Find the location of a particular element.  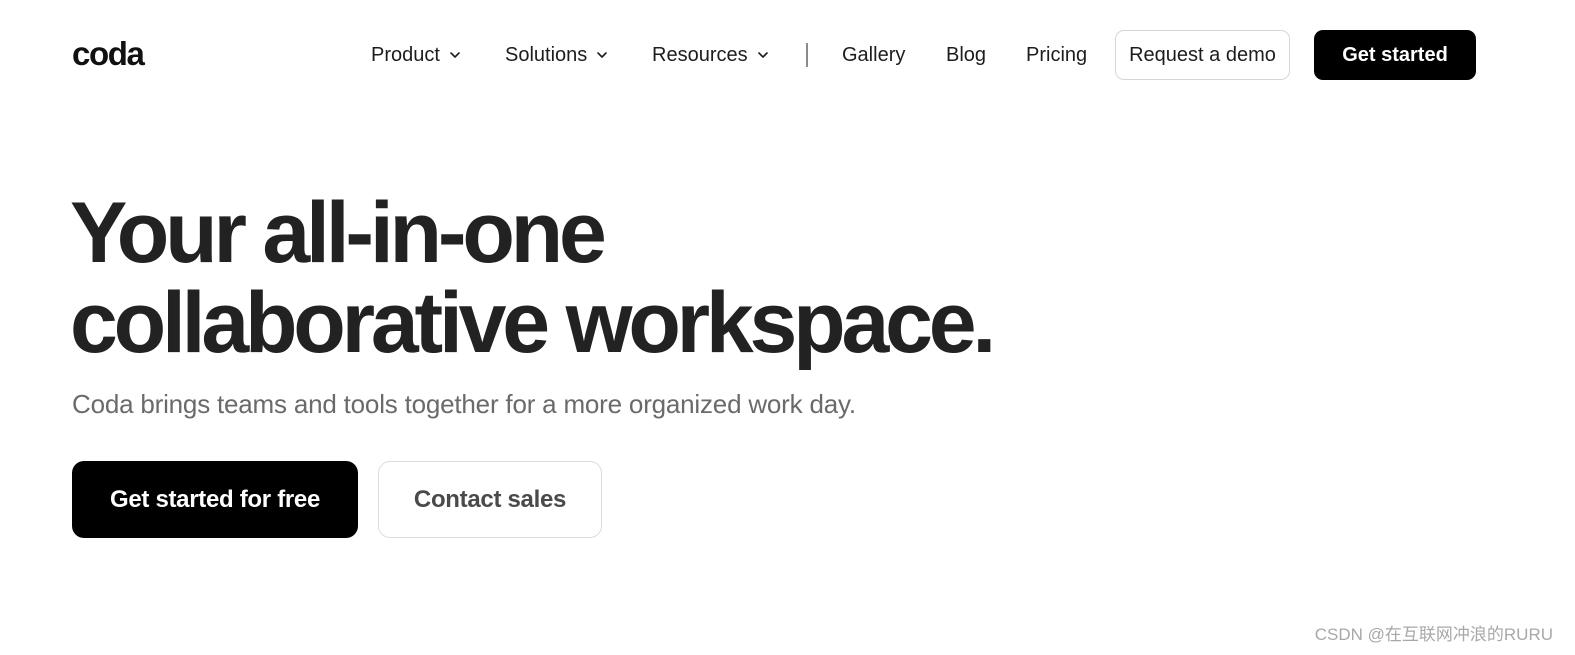

get-started-button: Get started is located at coordinates (1395, 55).